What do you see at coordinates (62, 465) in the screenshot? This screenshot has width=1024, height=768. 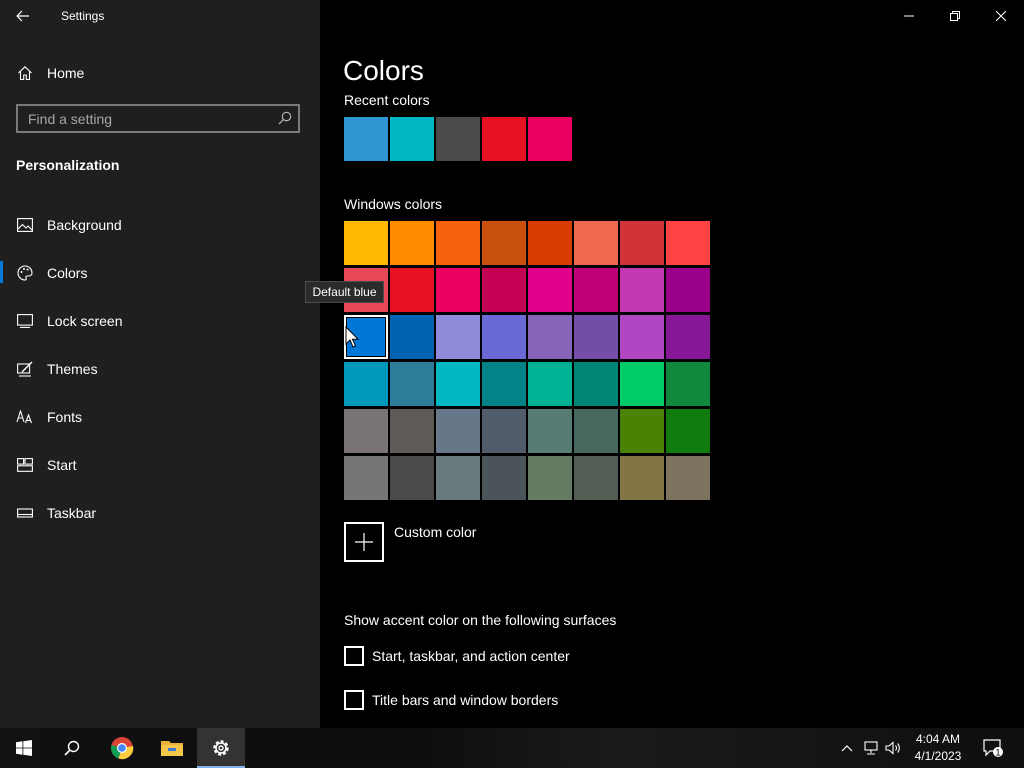 I see `sidebar-item-label: Start` at bounding box center [62, 465].